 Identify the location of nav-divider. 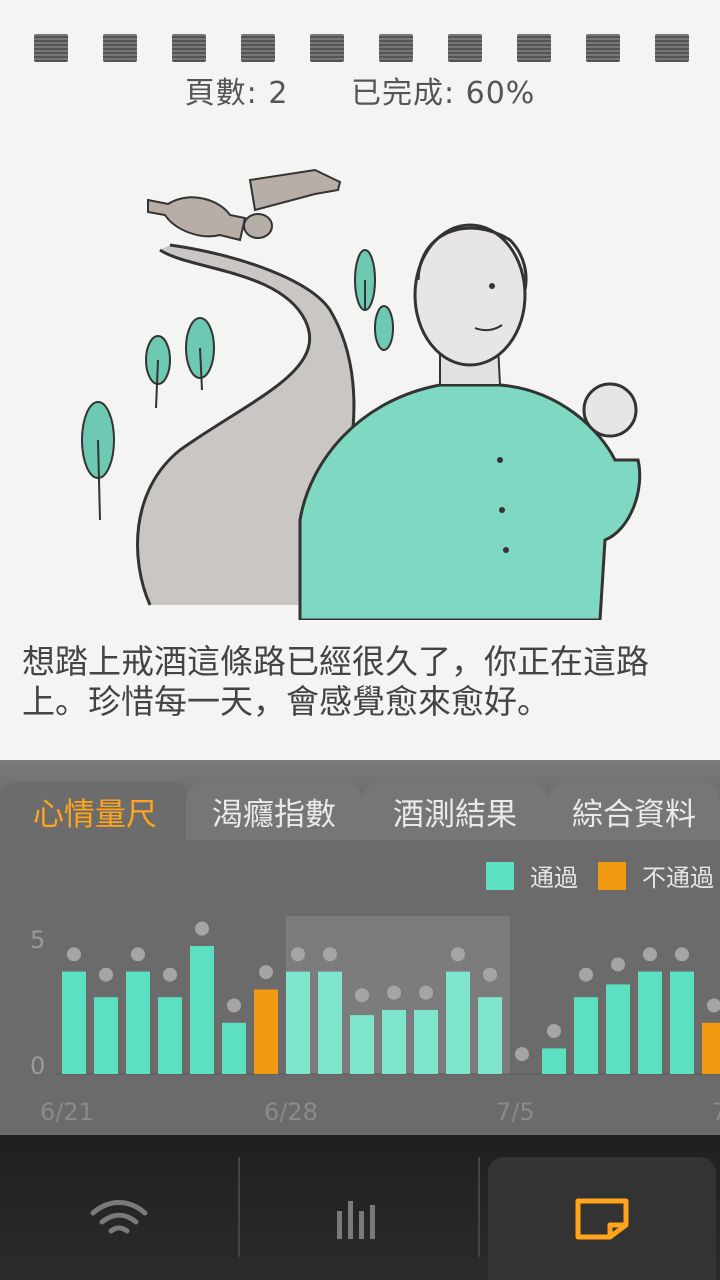
(479, 1207).